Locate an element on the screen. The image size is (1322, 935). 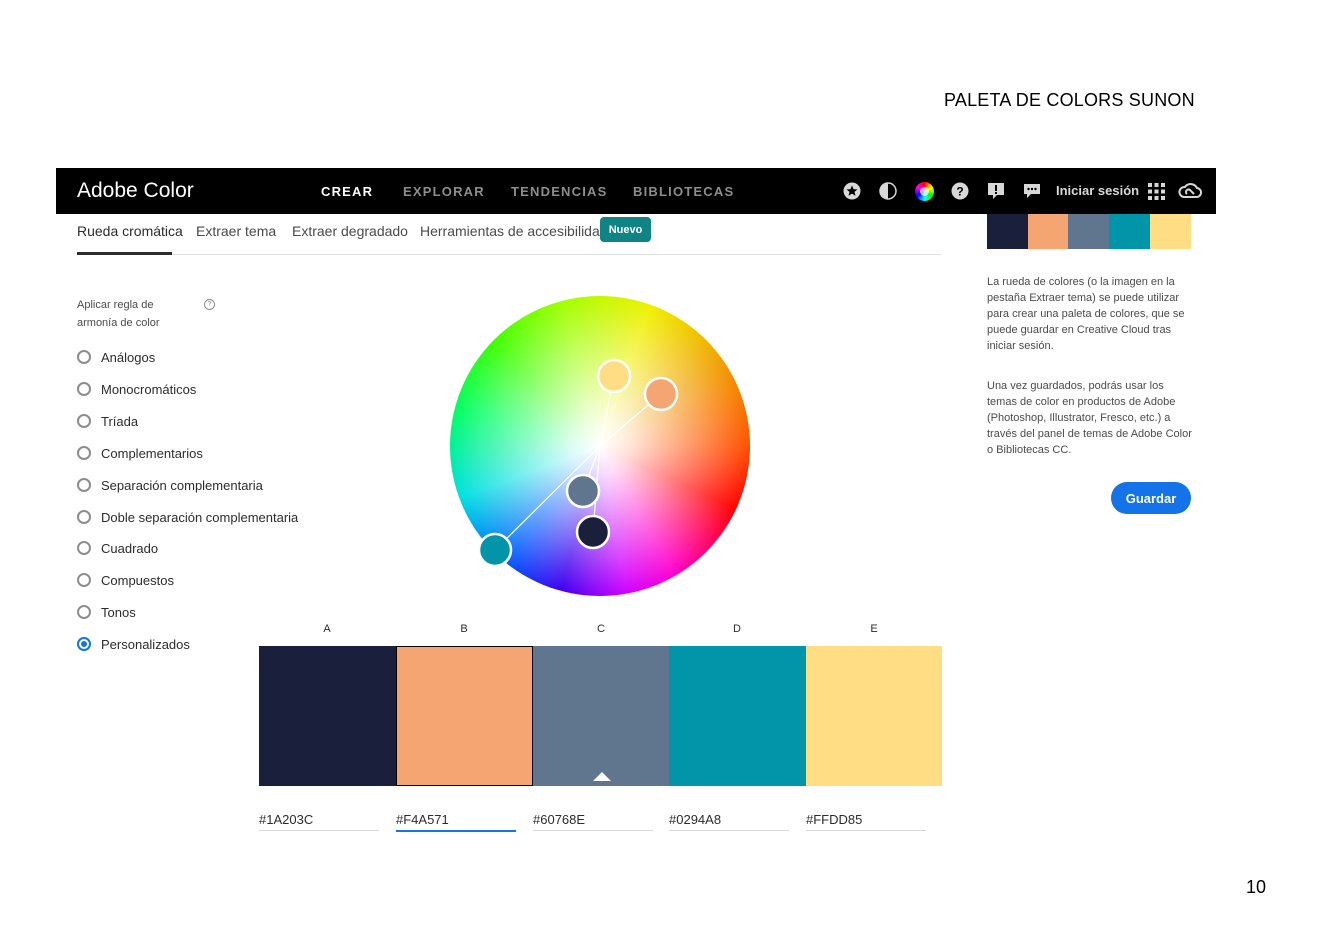
radio-label: Separación complementaria is located at coordinates (182, 485).